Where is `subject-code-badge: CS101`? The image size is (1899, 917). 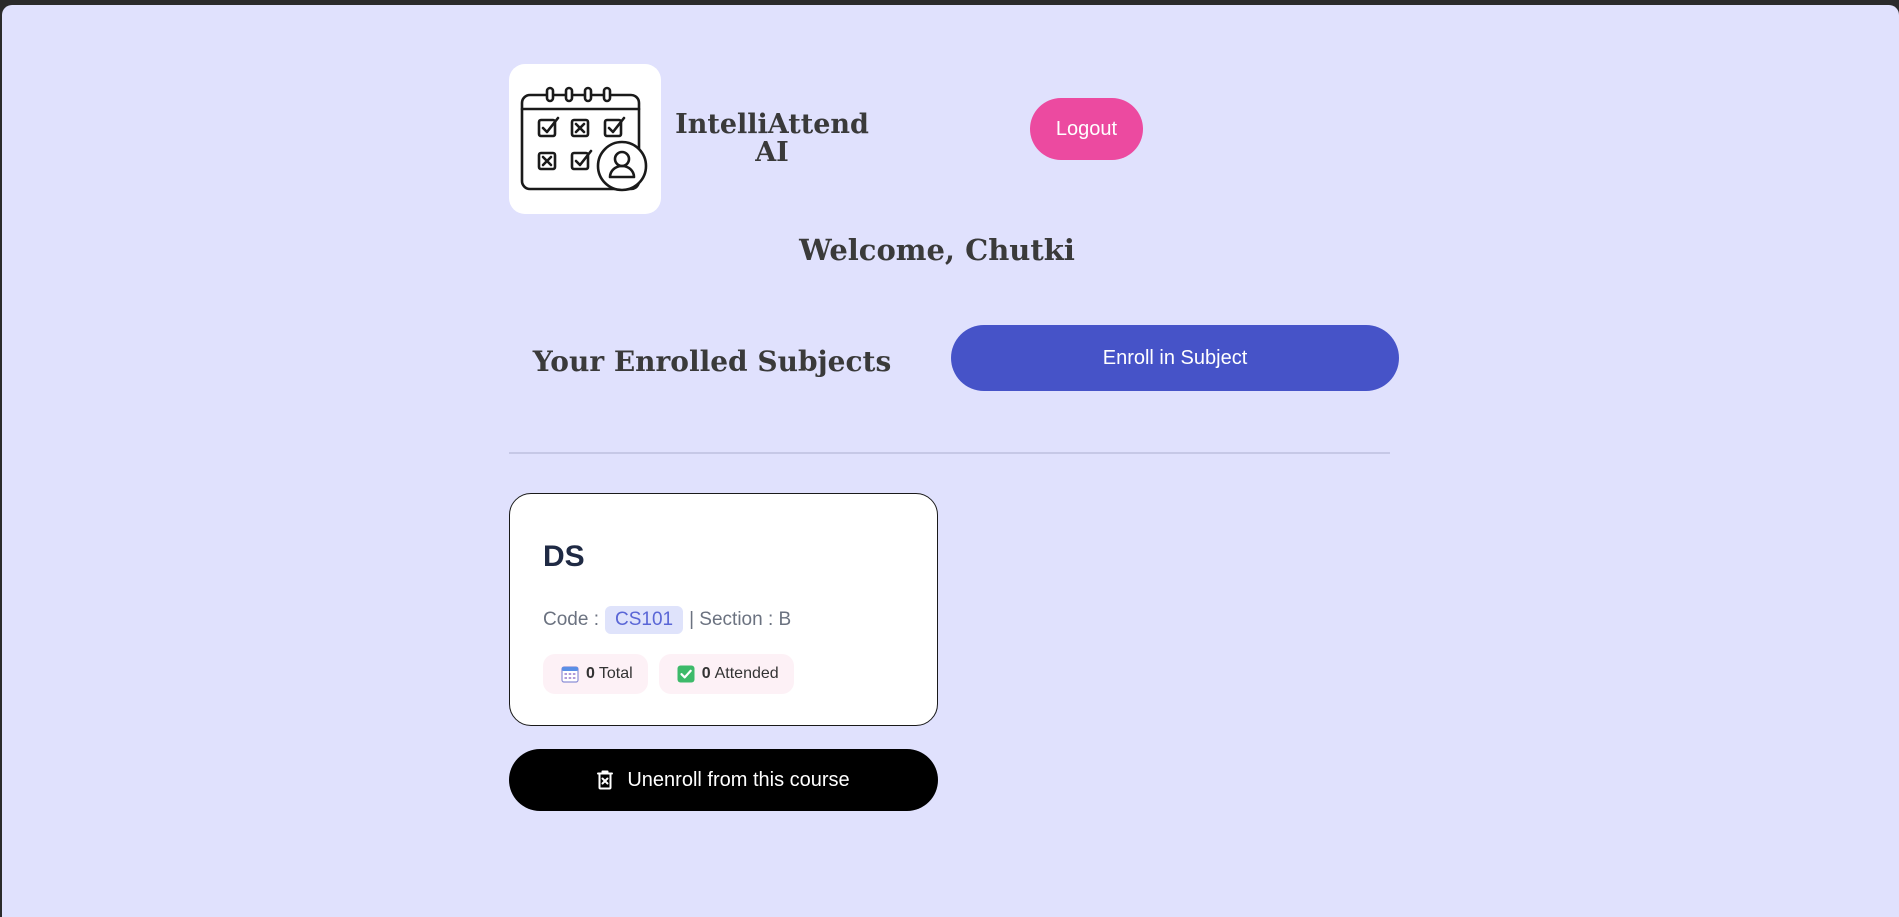
subject-code-badge: CS101 is located at coordinates (644, 620).